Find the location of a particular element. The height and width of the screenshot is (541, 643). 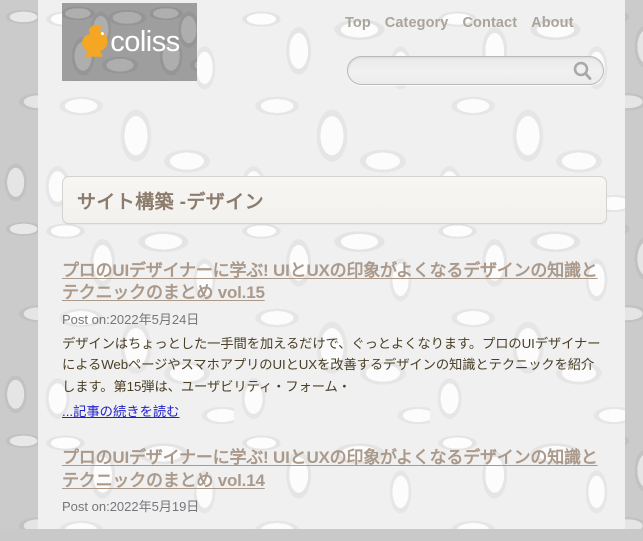

nav-item-category: Category is located at coordinates (417, 23).